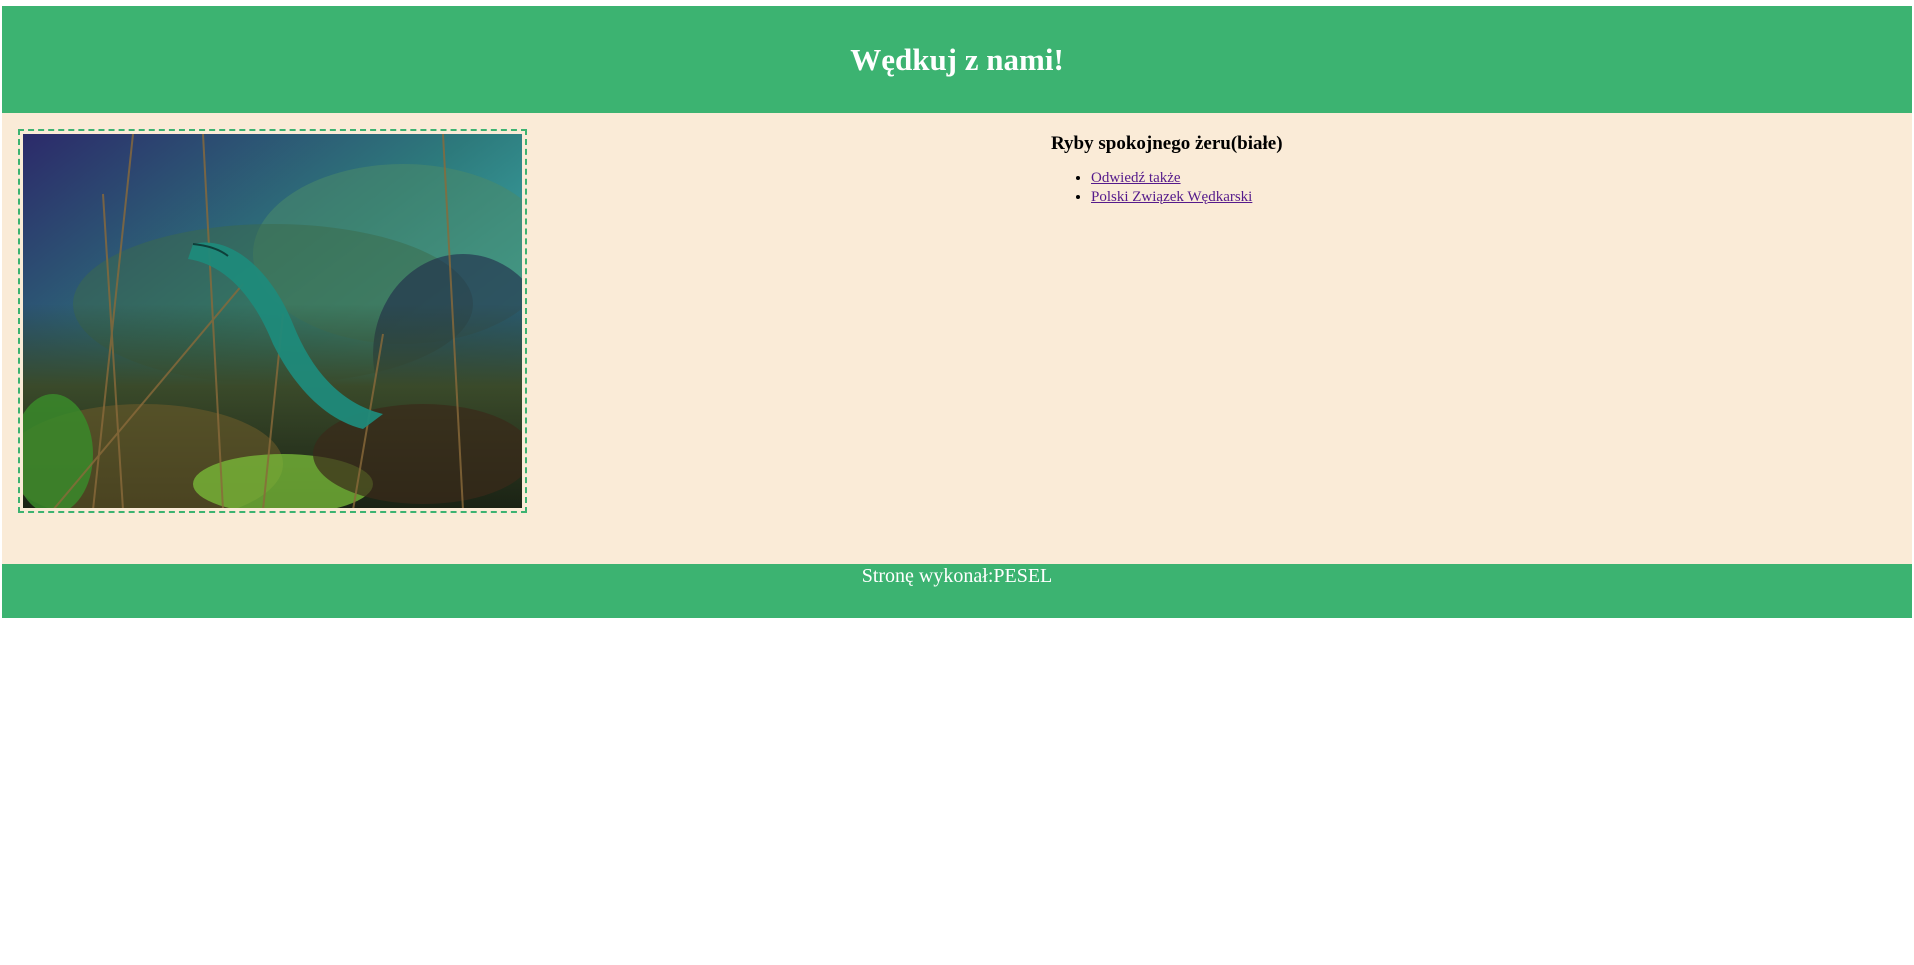 This screenshot has height=965, width=1914. Describe the element at coordinates (1421, 178) in the screenshot. I see `list-item: Odwiedź także` at that location.